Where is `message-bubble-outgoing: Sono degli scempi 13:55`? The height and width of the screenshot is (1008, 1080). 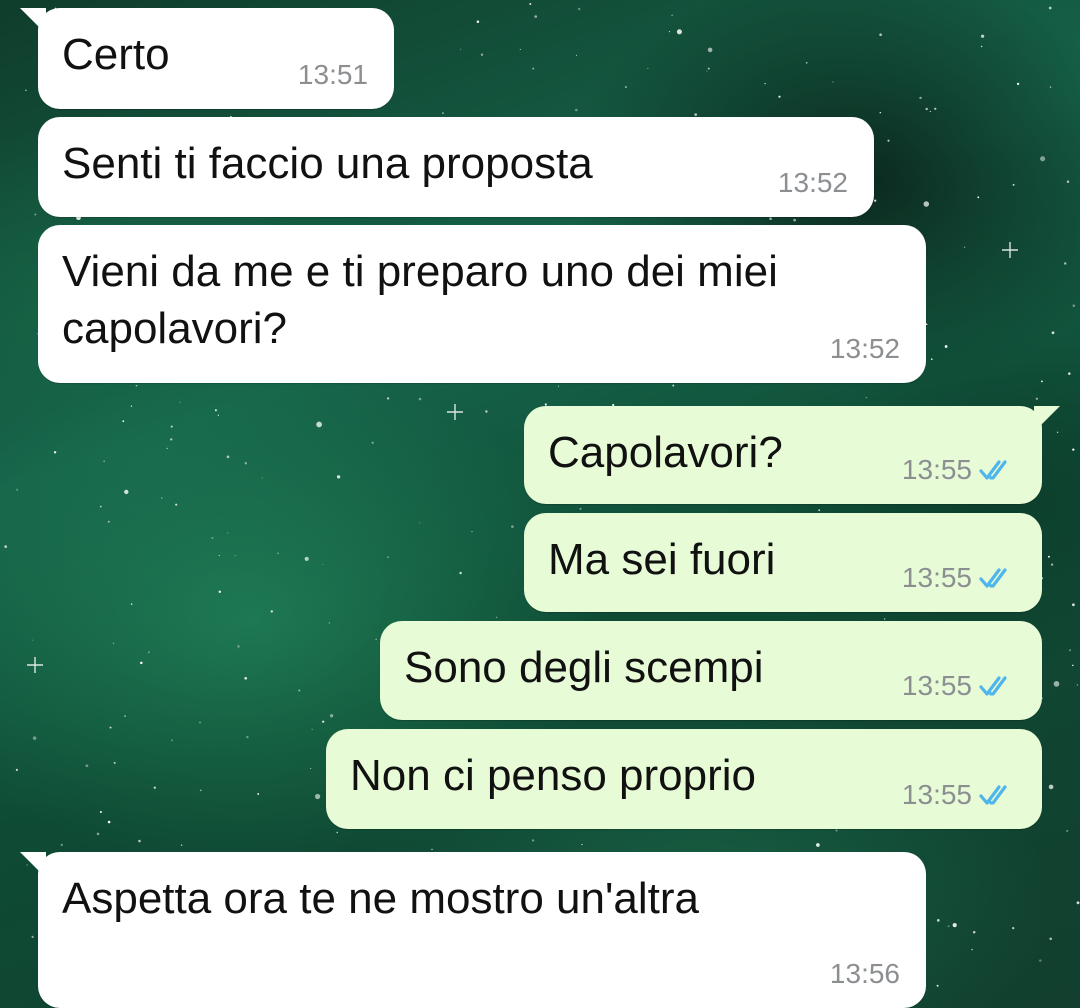 message-bubble-outgoing: Sono degli scempi 13:55 is located at coordinates (711, 670).